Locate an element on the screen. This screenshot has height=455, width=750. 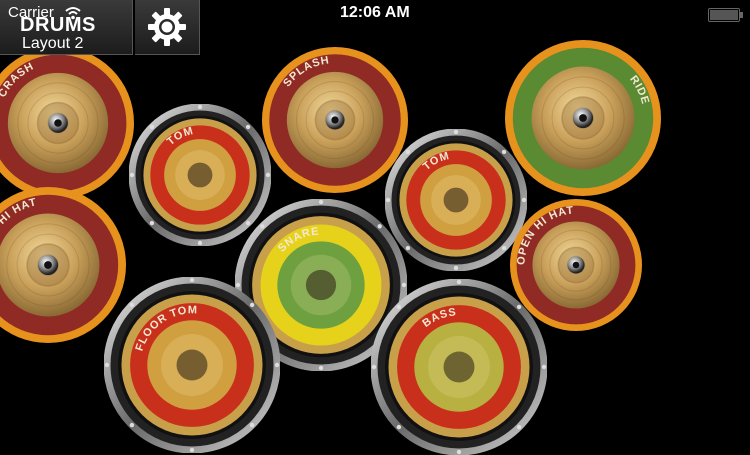
status-time: 12:06 AM is located at coordinates (375, 12).